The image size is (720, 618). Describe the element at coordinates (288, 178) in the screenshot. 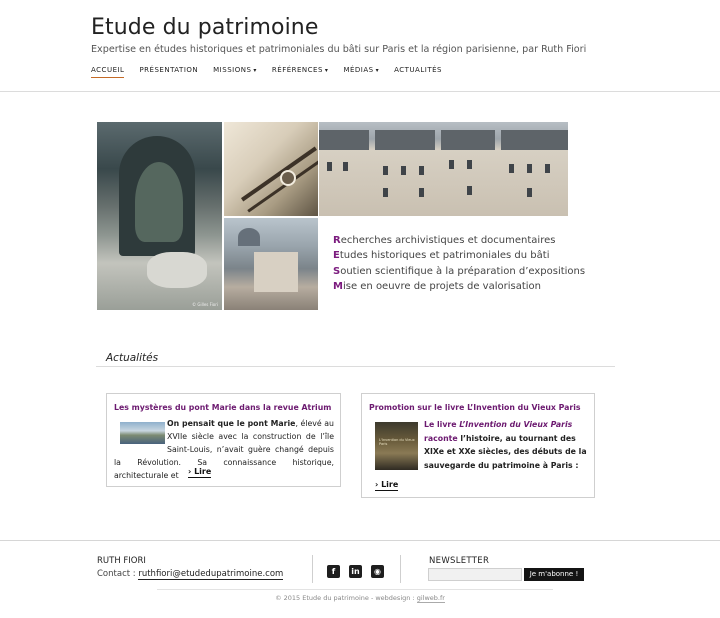

I see `photo-oculus` at that location.